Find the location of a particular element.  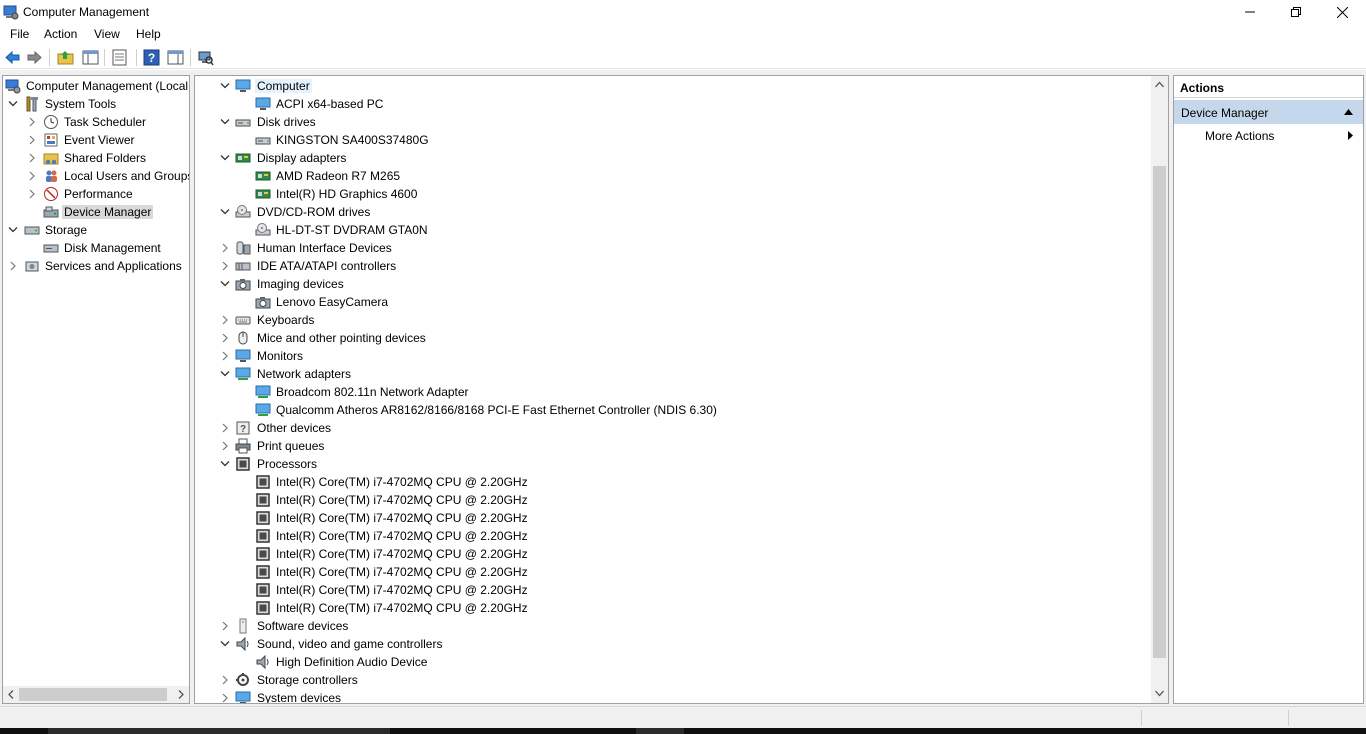

device-tree-item-storage-controllers: Storage controllers is located at coordinates (681, 680).